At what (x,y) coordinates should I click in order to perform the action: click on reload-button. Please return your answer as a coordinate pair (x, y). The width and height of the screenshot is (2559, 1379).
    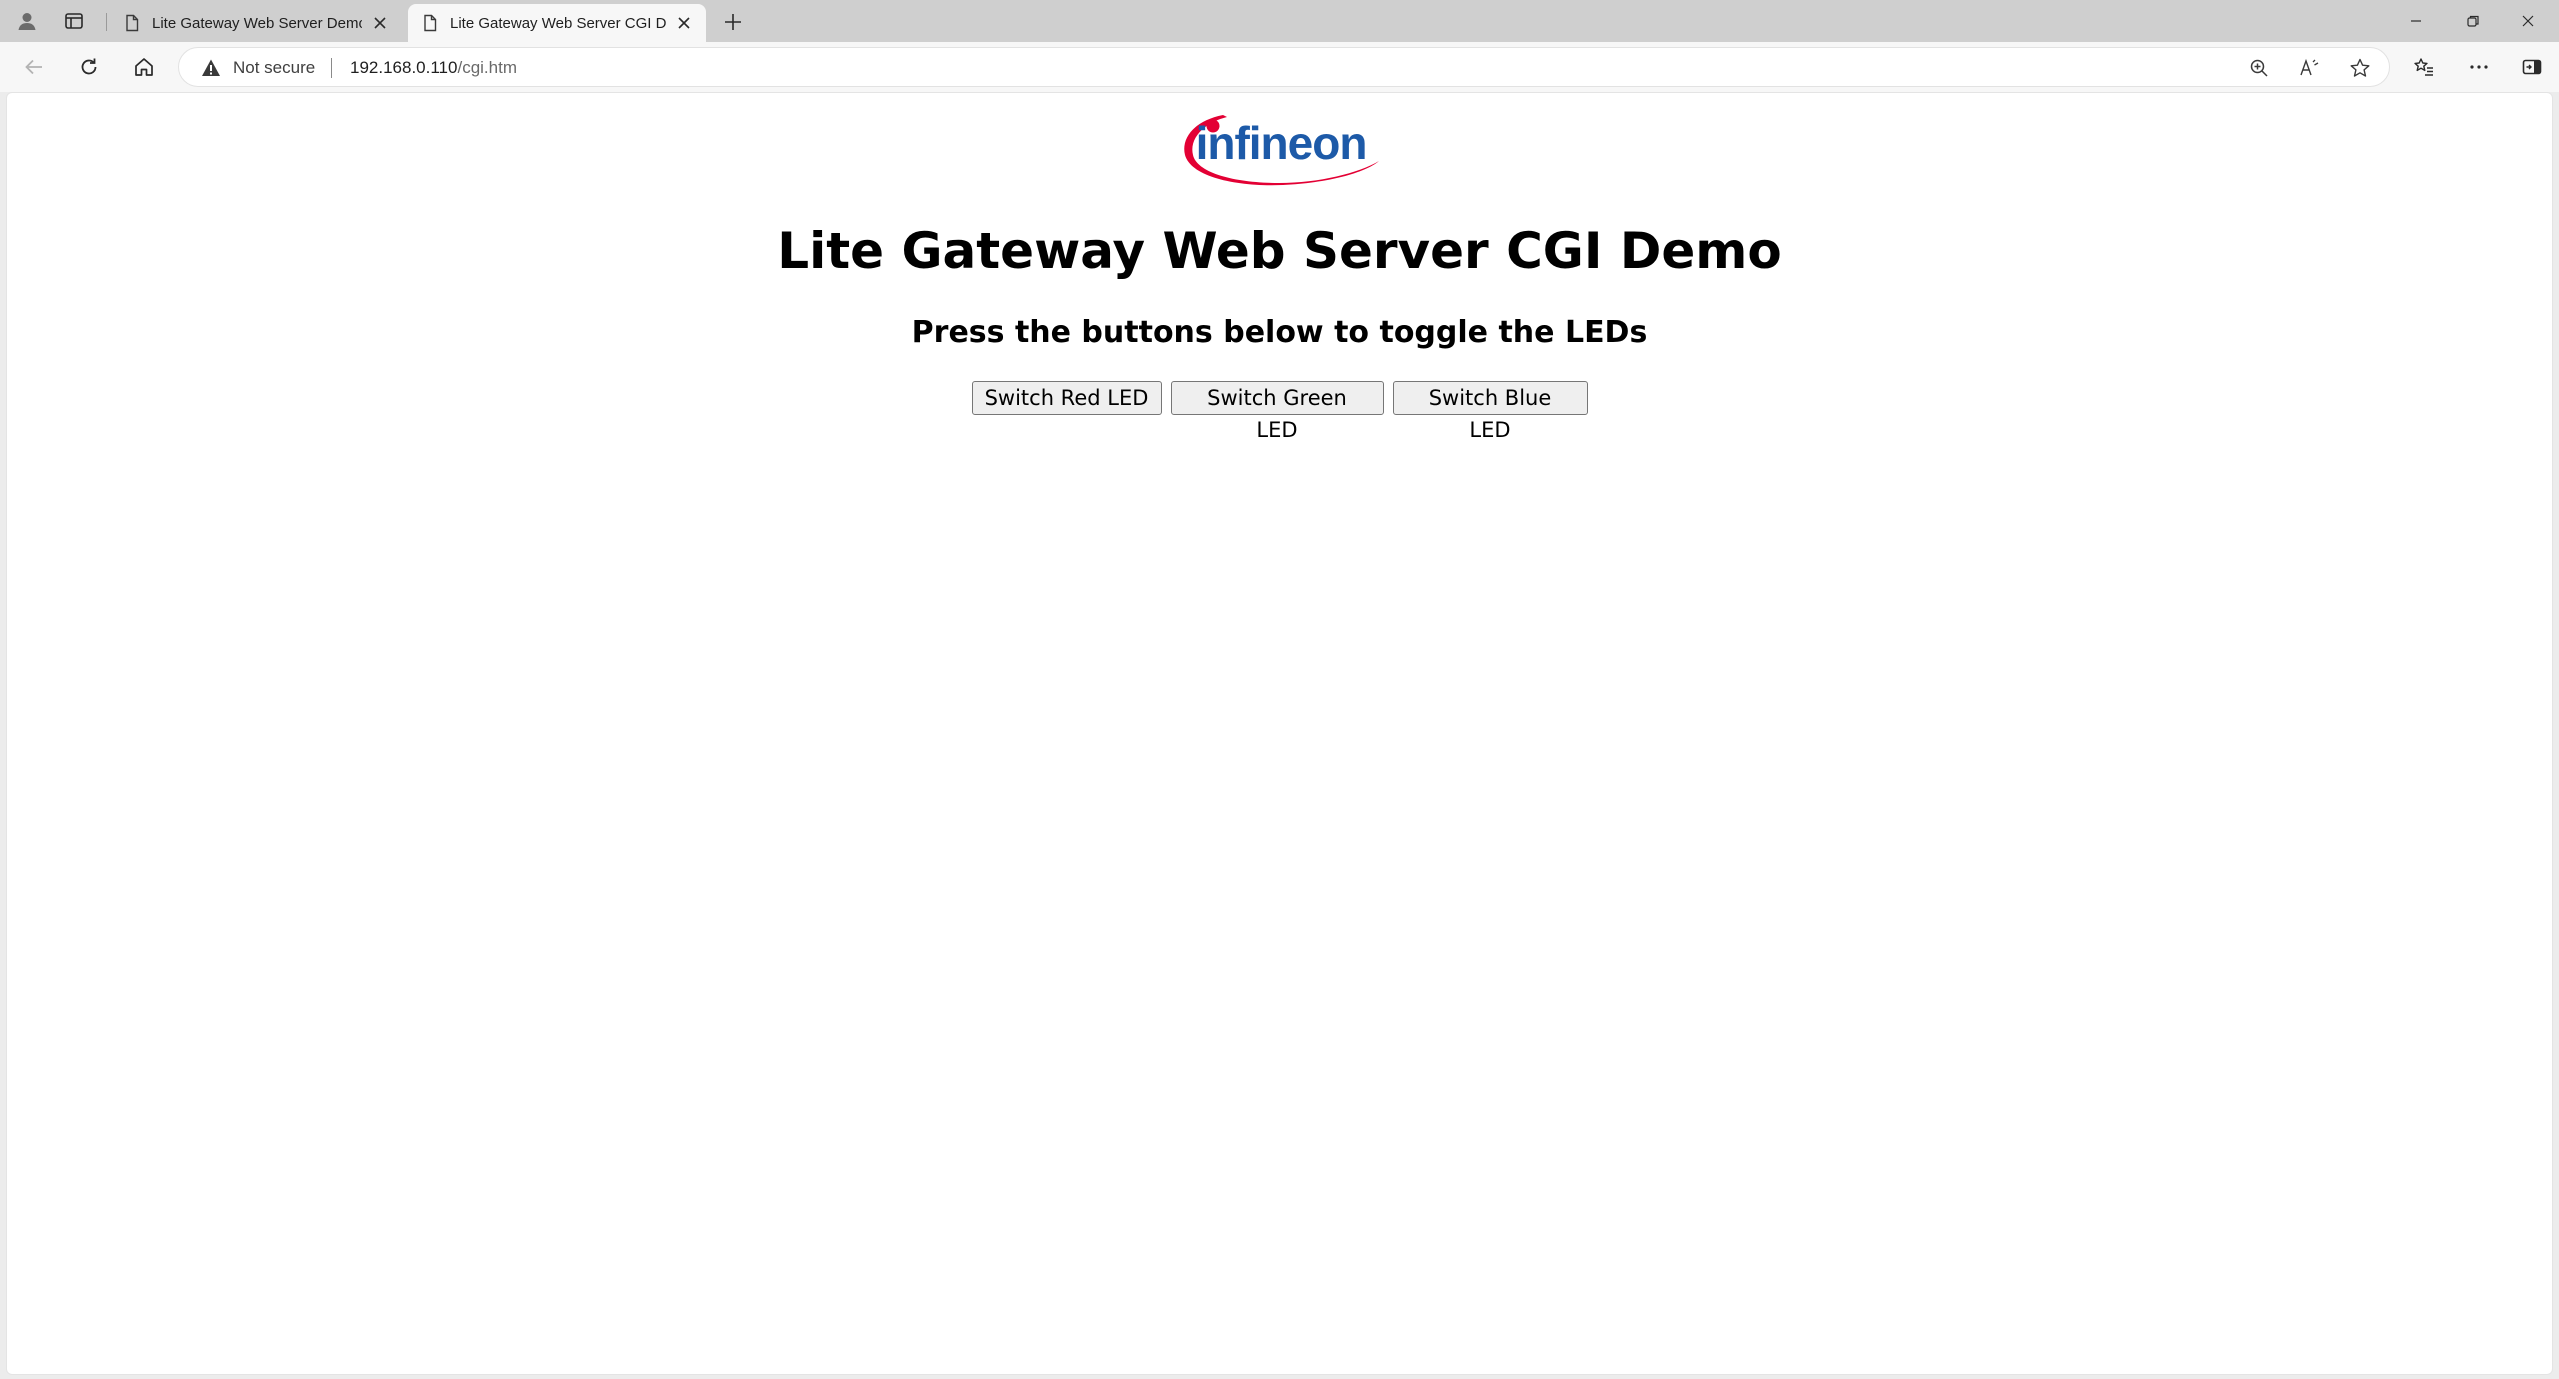
    Looking at the image, I should click on (89, 67).